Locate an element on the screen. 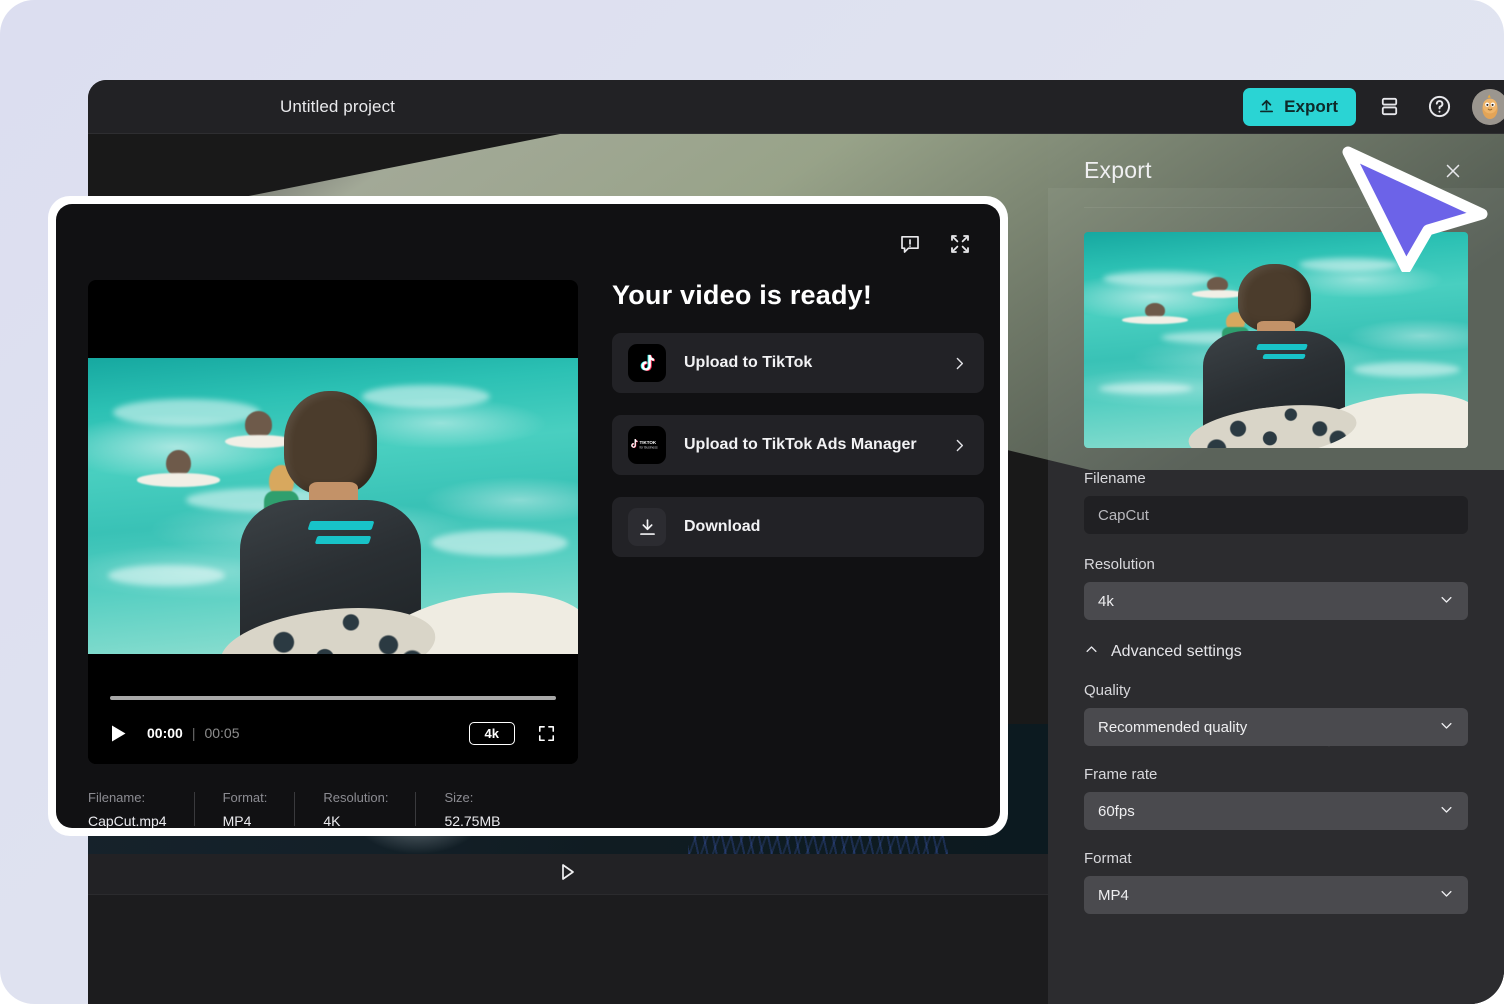 The width and height of the screenshot is (1504, 1004). meta-value: 4K is located at coordinates (332, 820).